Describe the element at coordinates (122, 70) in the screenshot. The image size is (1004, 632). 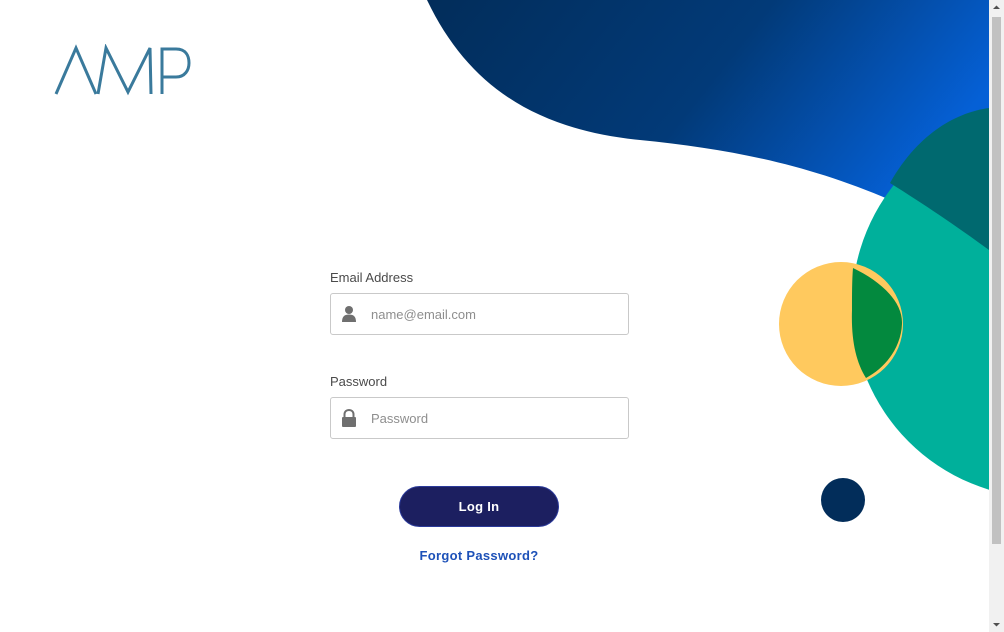
I see `amp-logo` at that location.